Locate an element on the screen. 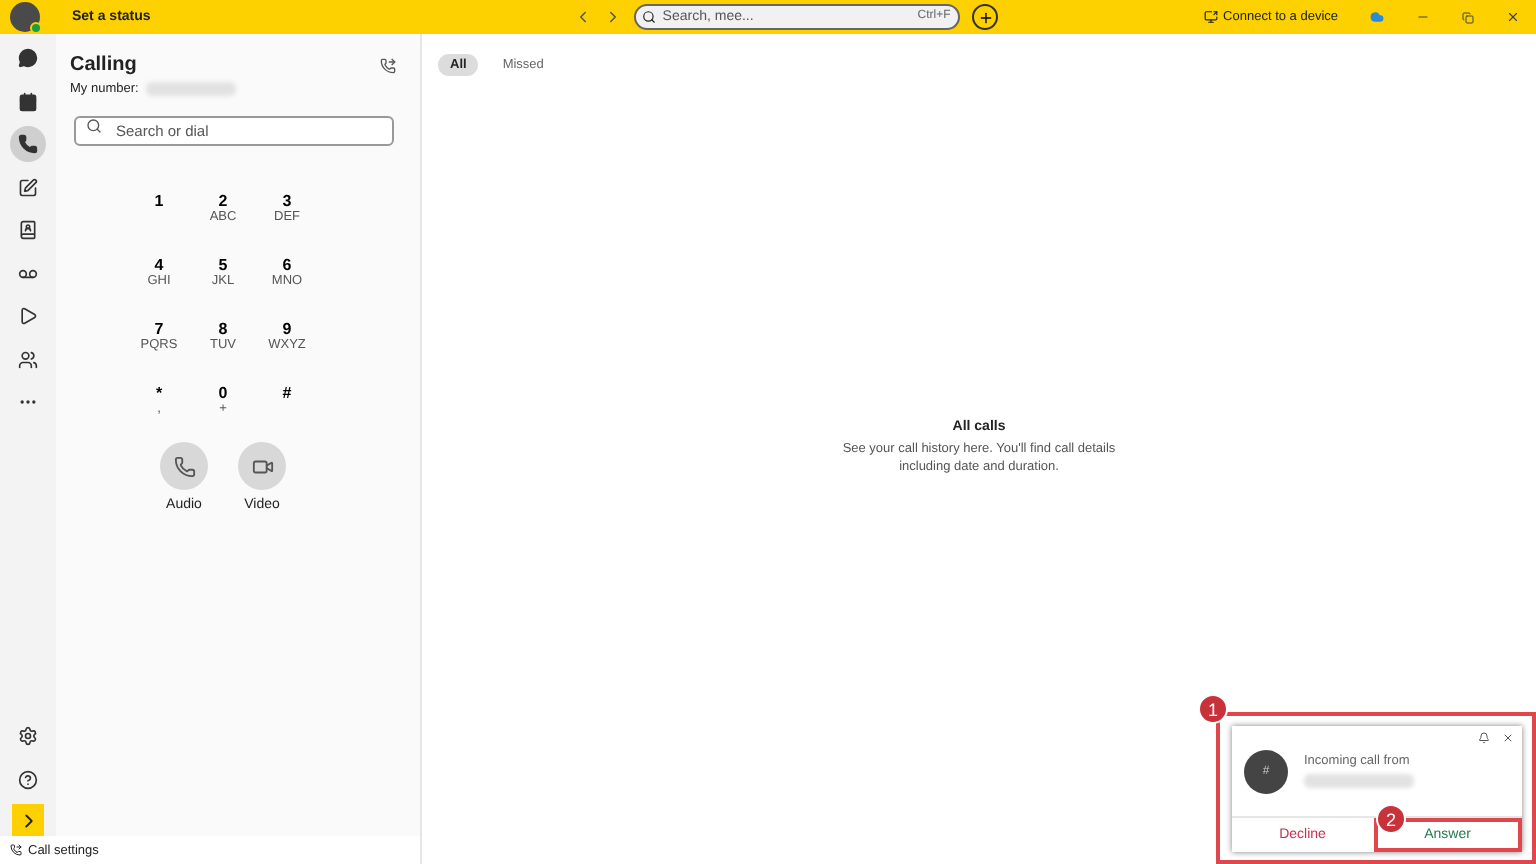  add-button is located at coordinates (985, 17).